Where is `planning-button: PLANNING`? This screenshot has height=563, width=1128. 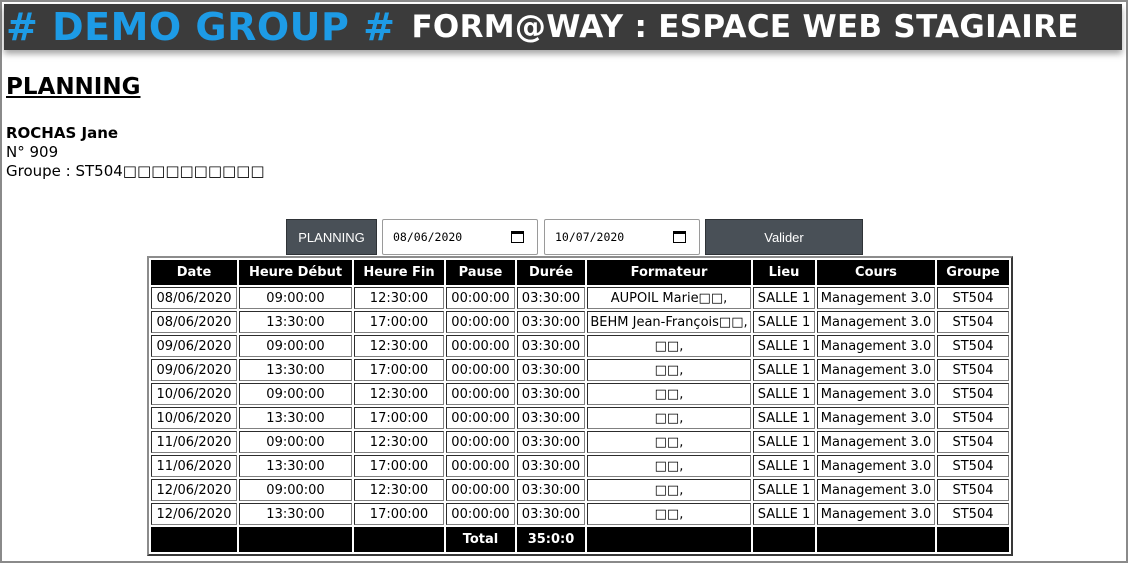
planning-button: PLANNING is located at coordinates (331, 237).